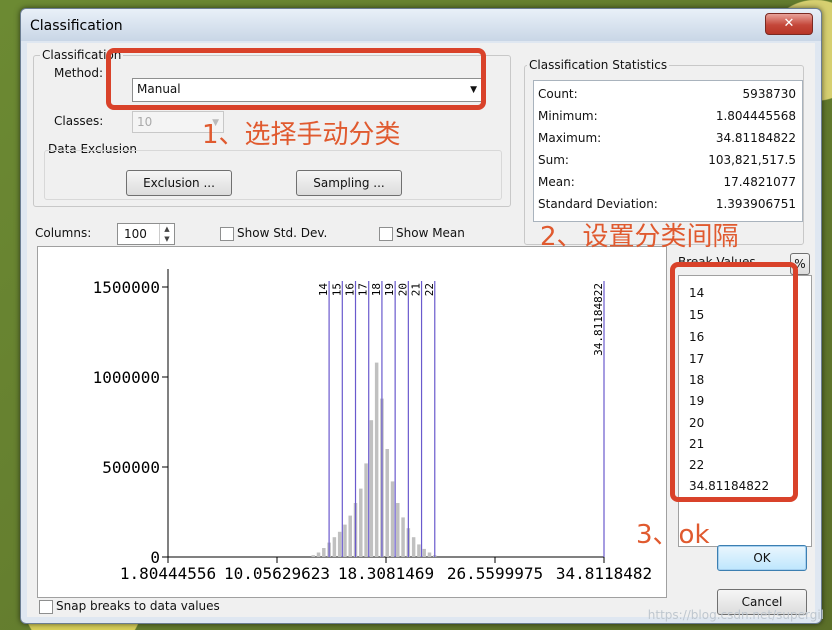 This screenshot has height=630, width=832. Describe the element at coordinates (598, 319) in the screenshot. I see `break-line-label: 34.81184822` at that location.